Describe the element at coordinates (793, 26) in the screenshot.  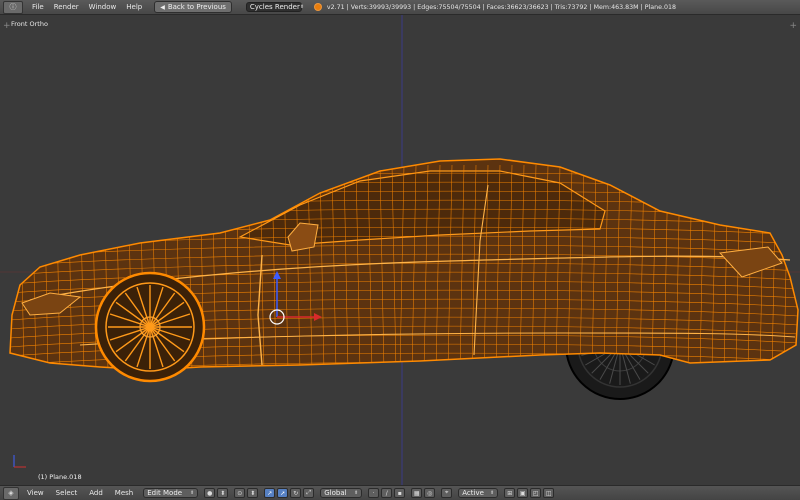
I see `region-toggle-right: +` at that location.